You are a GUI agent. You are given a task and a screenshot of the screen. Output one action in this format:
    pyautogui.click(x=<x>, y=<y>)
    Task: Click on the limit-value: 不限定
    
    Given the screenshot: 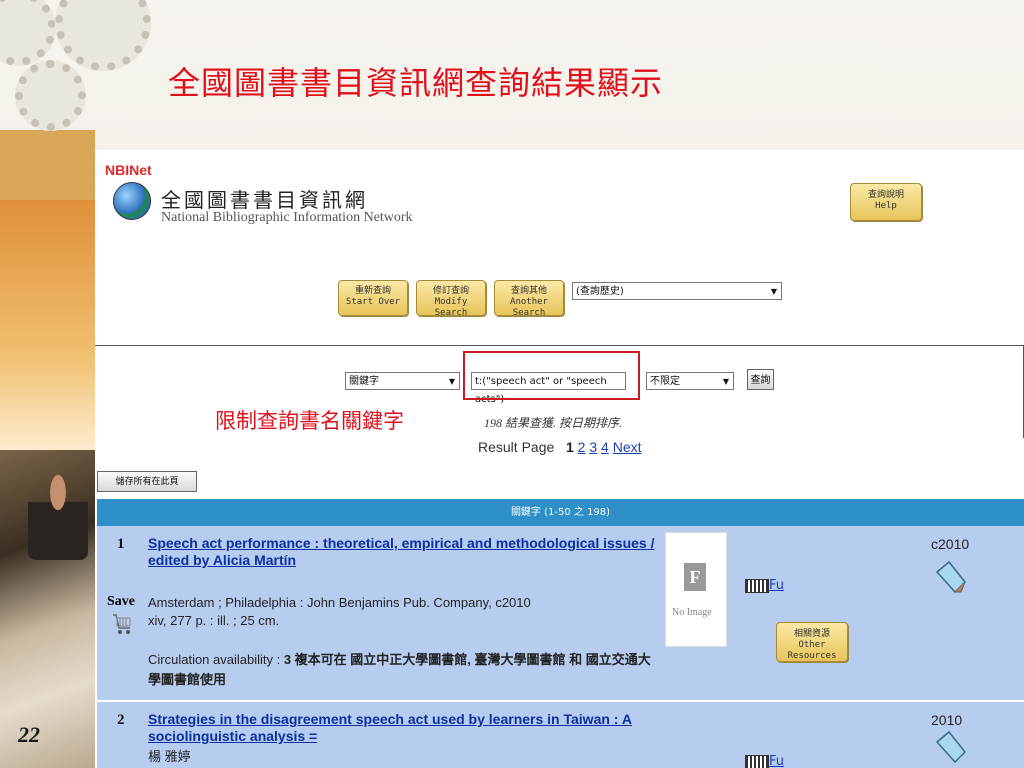 What is the action you would take?
    pyautogui.click(x=665, y=381)
    